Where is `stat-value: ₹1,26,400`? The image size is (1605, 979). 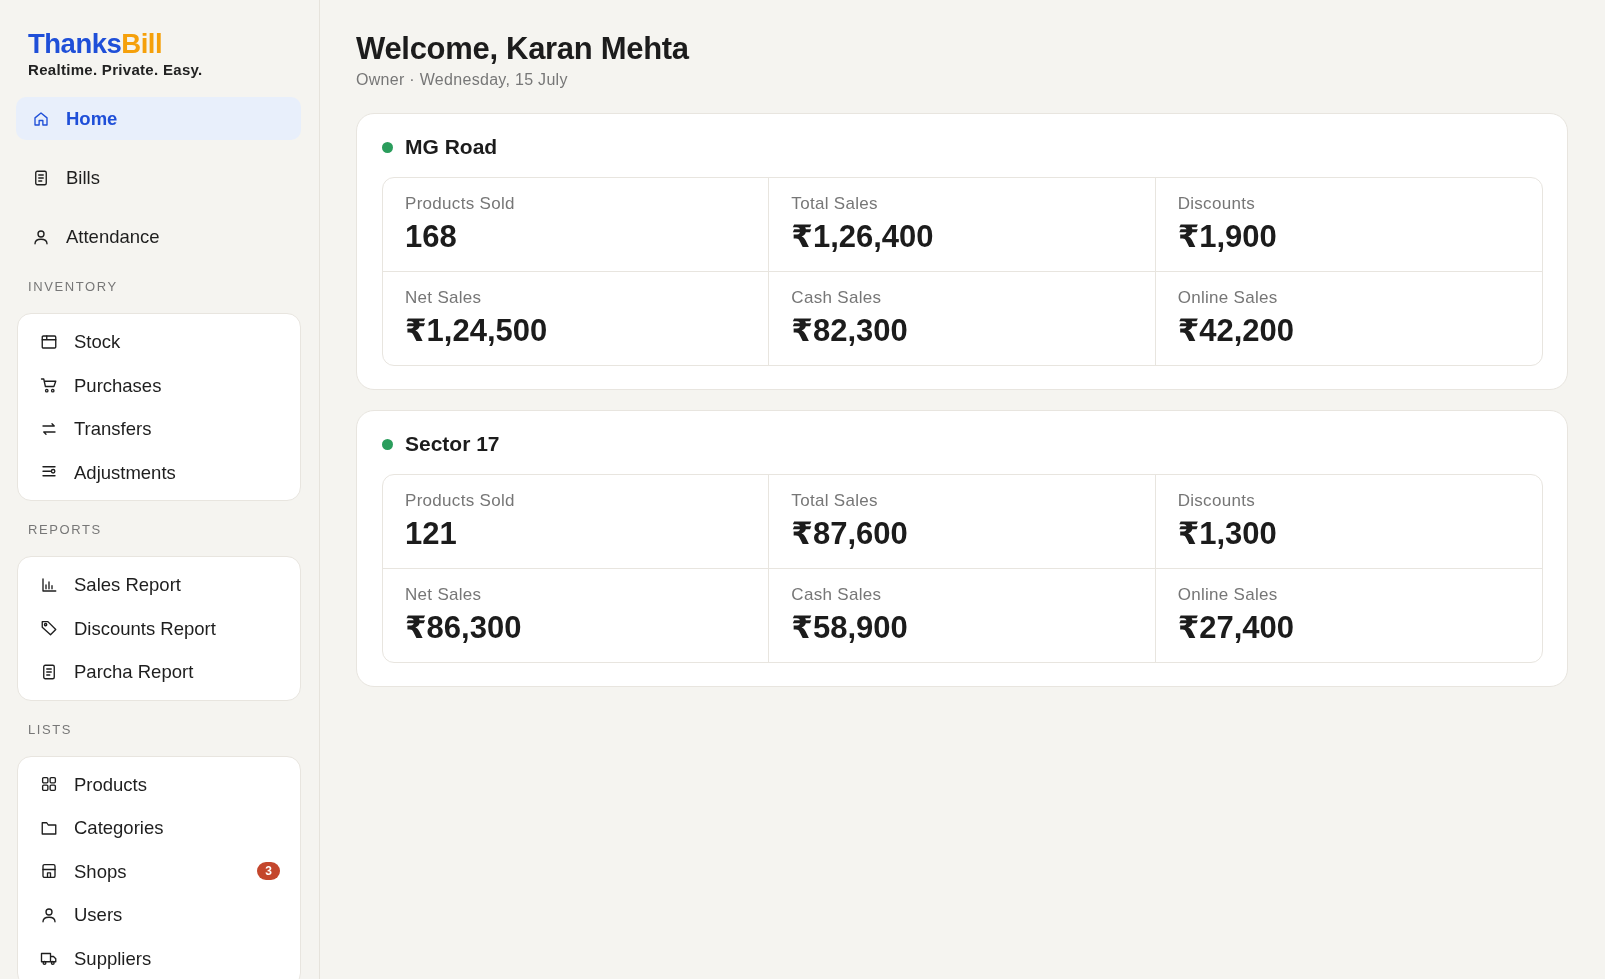 stat-value: ₹1,26,400 is located at coordinates (862, 237).